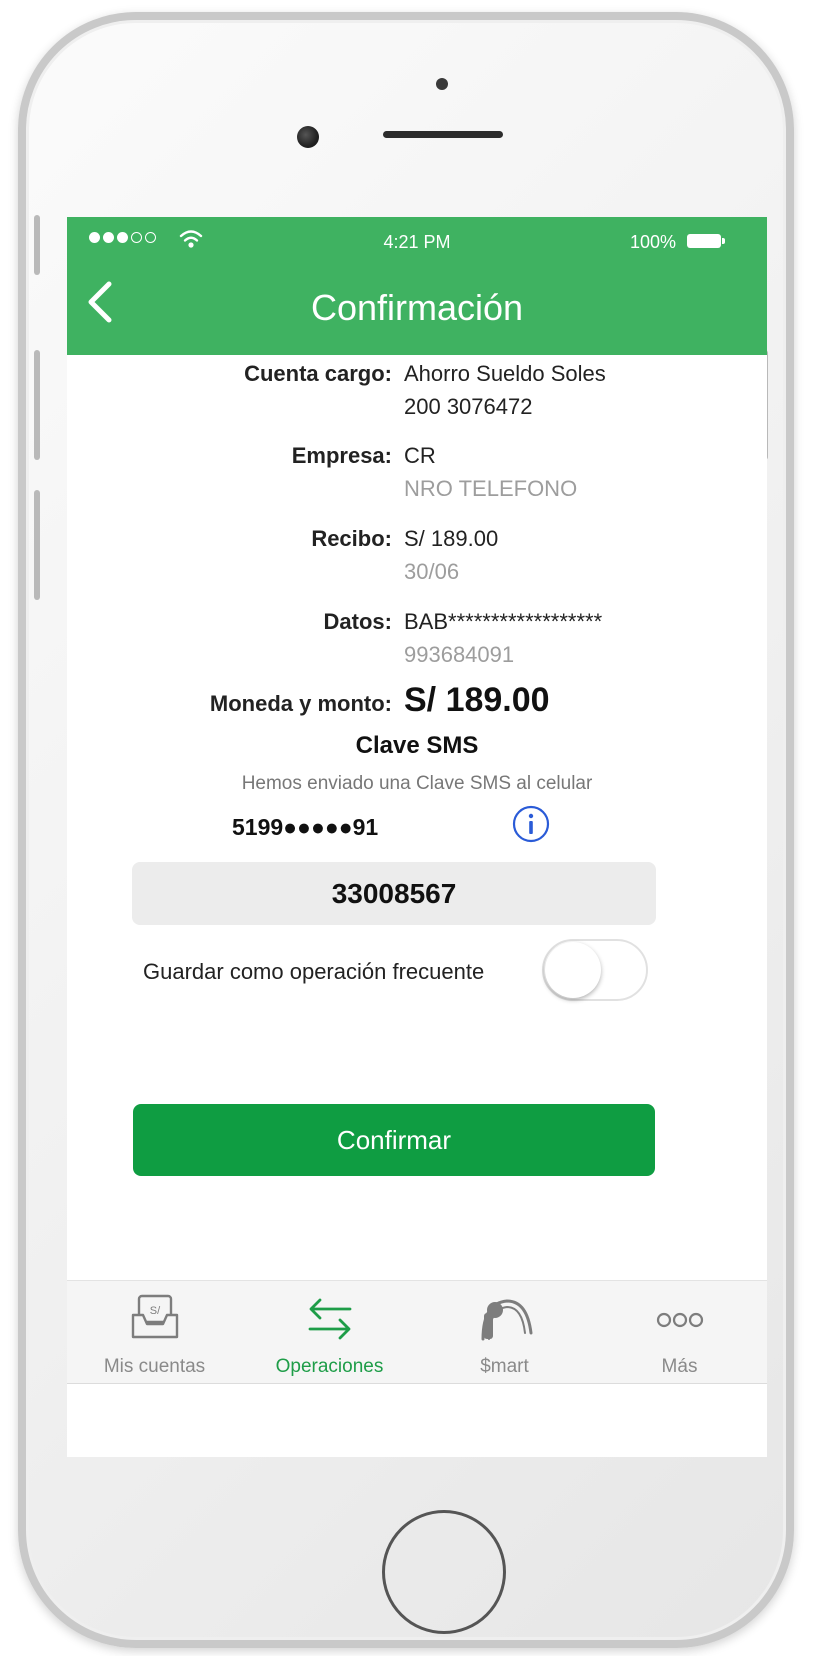 Image resolution: width=817 pixels, height=1656 pixels. Describe the element at coordinates (505, 373) in the screenshot. I see `account-name: Ahorro Sueldo Soles` at that location.